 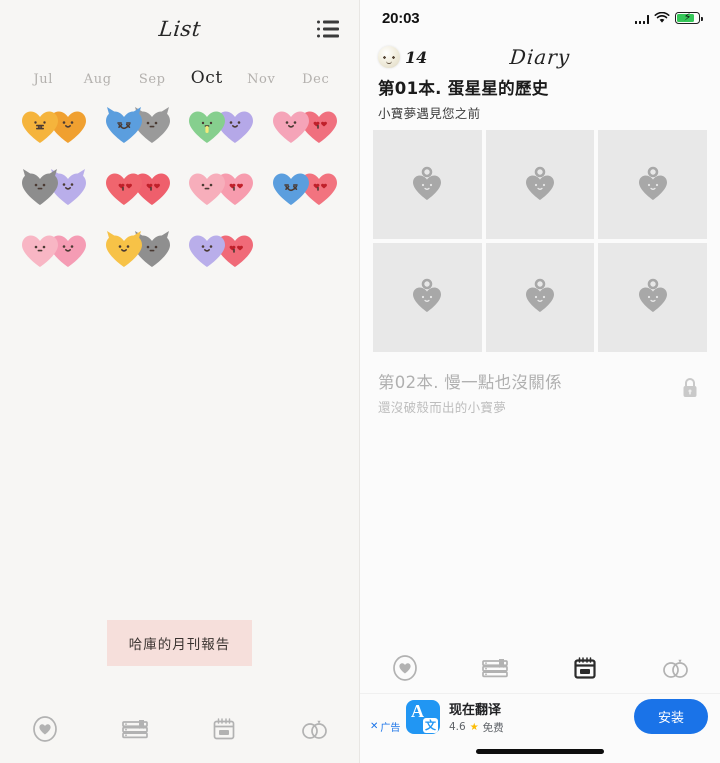 I want to click on calendar-icon, so click(x=585, y=670).